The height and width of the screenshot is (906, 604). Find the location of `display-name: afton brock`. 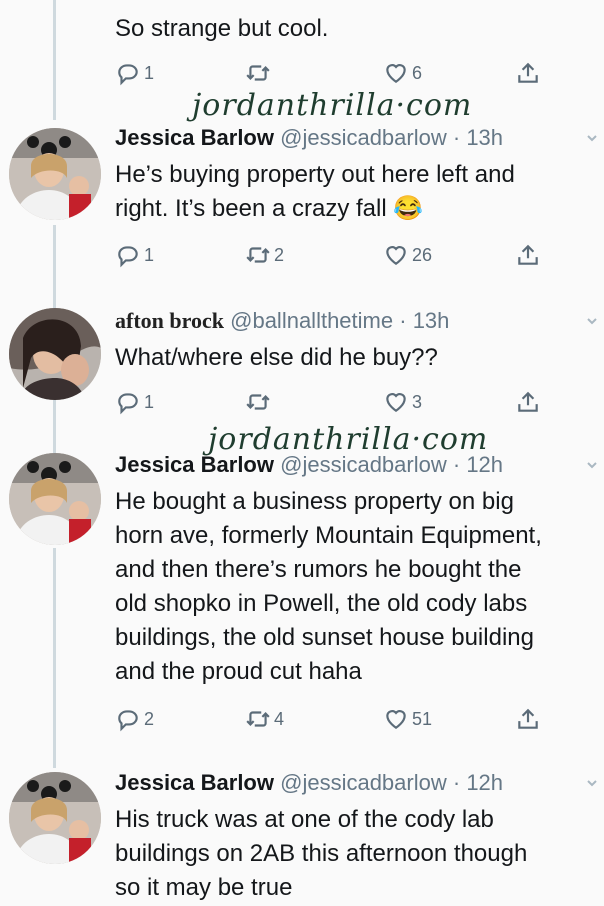

display-name: afton brock is located at coordinates (169, 320).